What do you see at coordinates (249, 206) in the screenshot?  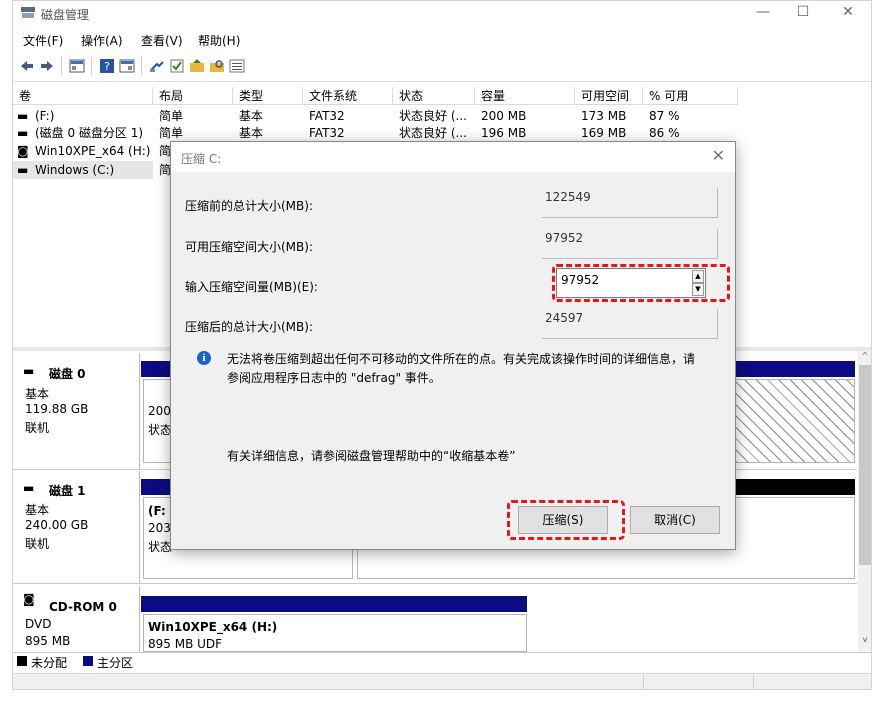 I see `total-before-label: 压缩前的总计大小(MB):` at bounding box center [249, 206].